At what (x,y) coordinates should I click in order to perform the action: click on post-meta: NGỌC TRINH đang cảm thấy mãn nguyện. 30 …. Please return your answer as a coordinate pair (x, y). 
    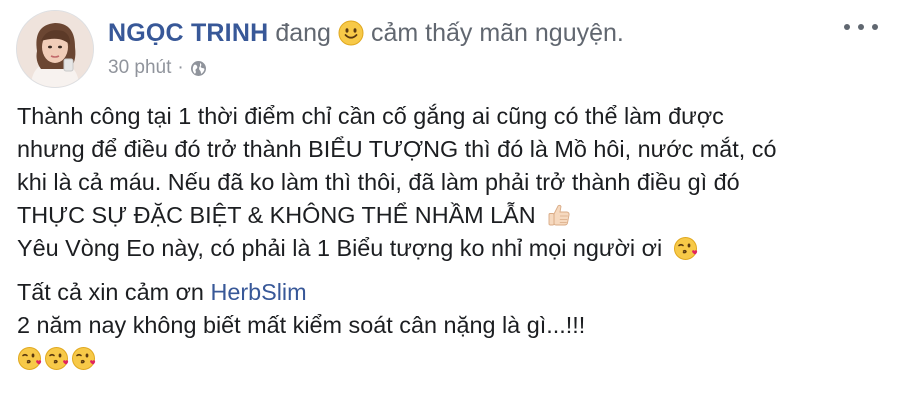
    Looking at the image, I should click on (366, 44).